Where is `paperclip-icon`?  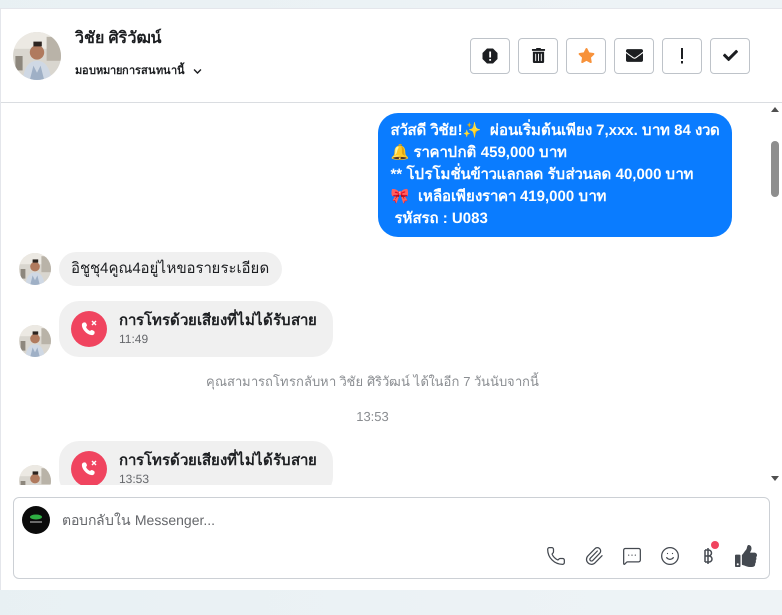
paperclip-icon is located at coordinates (594, 556).